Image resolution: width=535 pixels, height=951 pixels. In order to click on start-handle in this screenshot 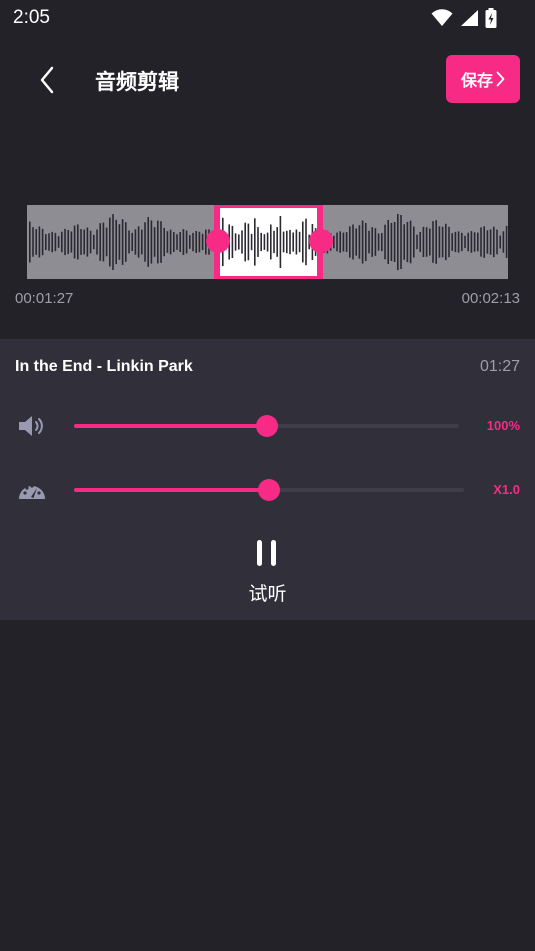, I will do `click(218, 241)`.